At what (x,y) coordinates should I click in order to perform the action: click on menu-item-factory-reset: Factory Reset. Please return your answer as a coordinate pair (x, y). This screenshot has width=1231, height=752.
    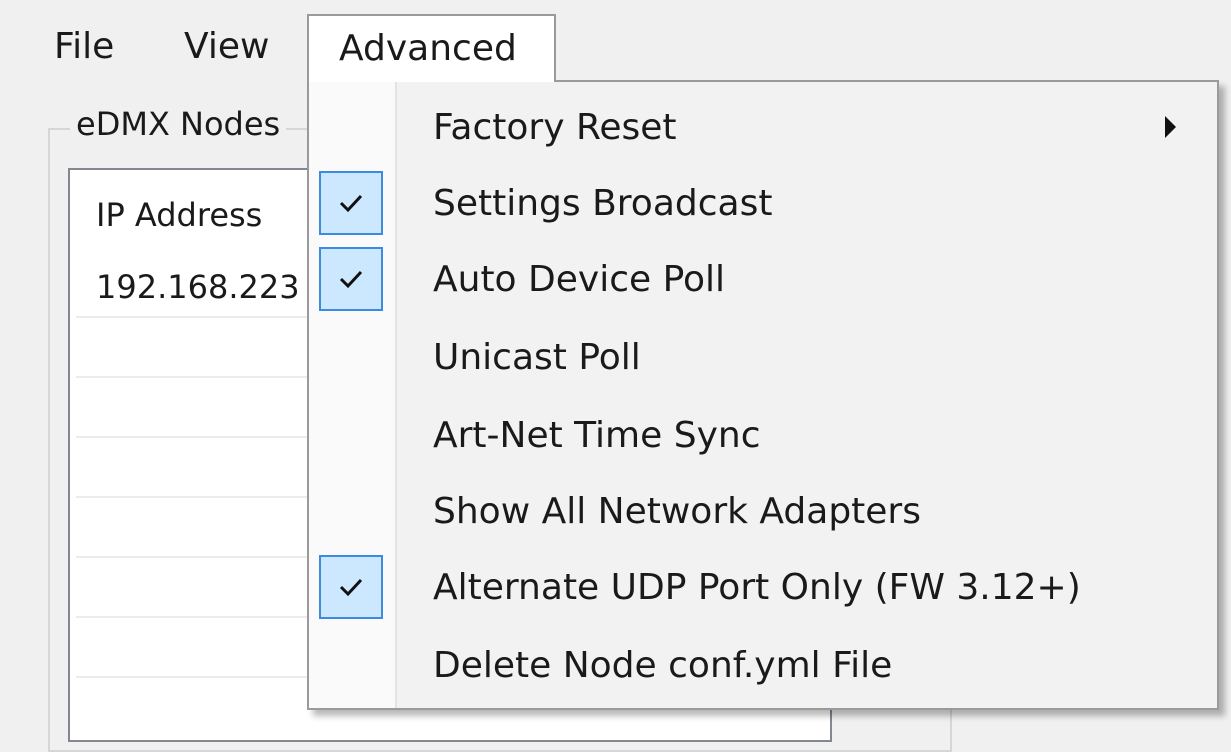
    Looking at the image, I should click on (763, 128).